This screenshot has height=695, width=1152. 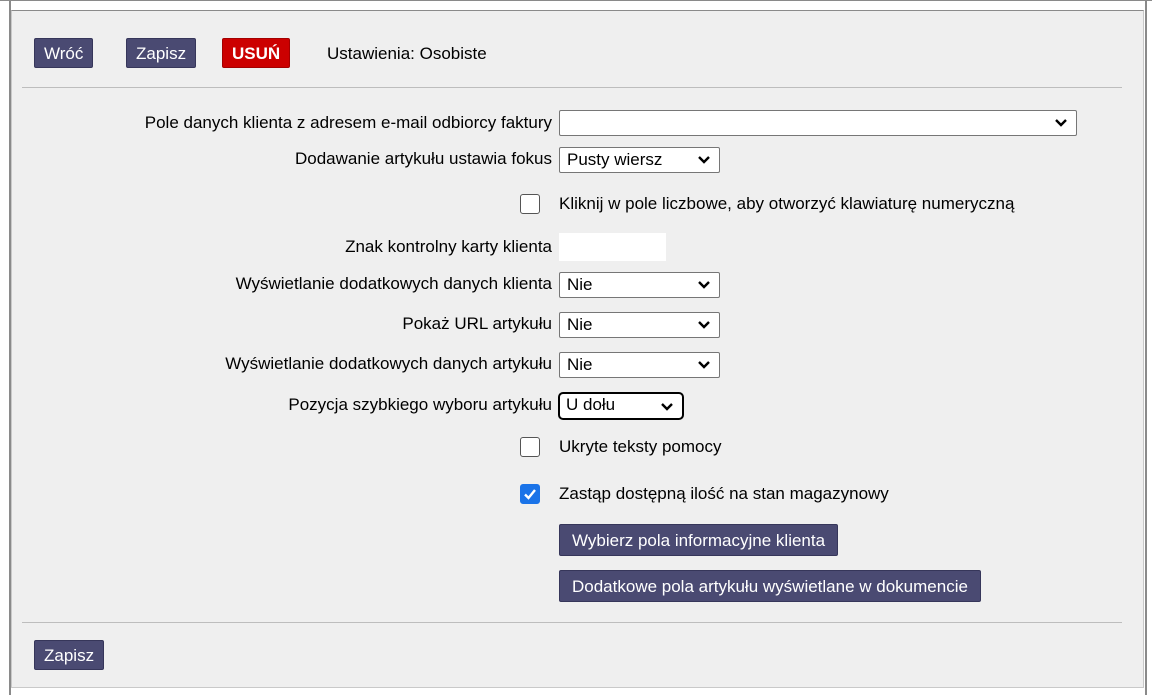 What do you see at coordinates (420, 404) in the screenshot?
I see `quick-pick-label: Pozycja szybkiego wyboru artykułu` at bounding box center [420, 404].